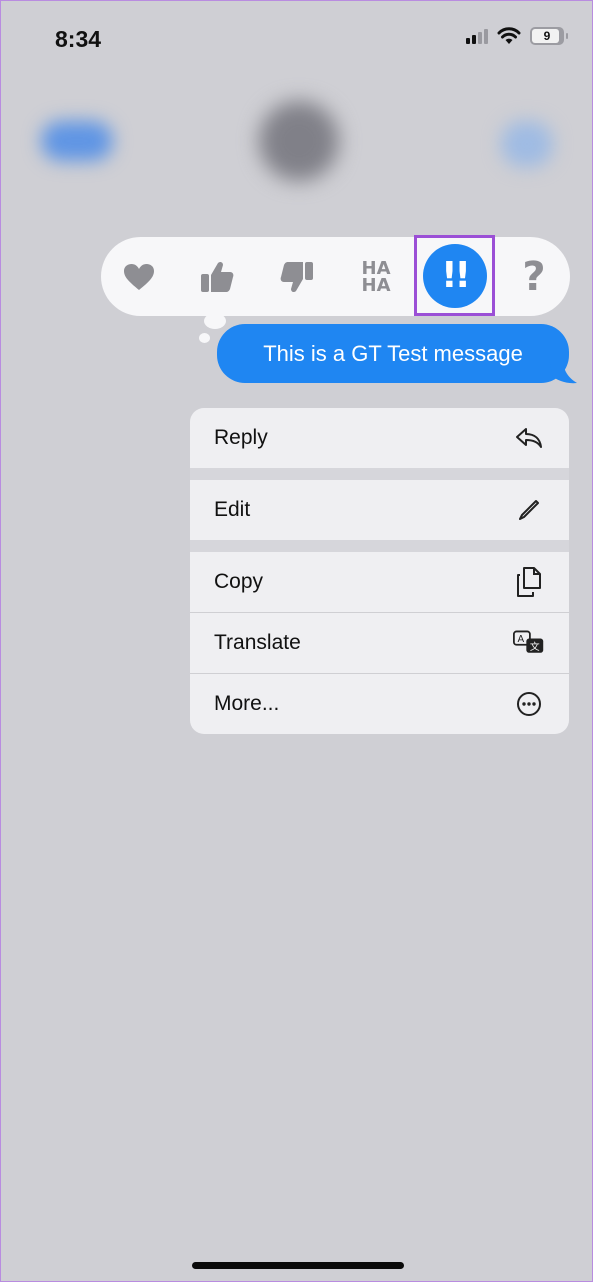 Image resolution: width=593 pixels, height=1282 pixels. I want to click on tapback-bar: HA HA ?, so click(335, 276).